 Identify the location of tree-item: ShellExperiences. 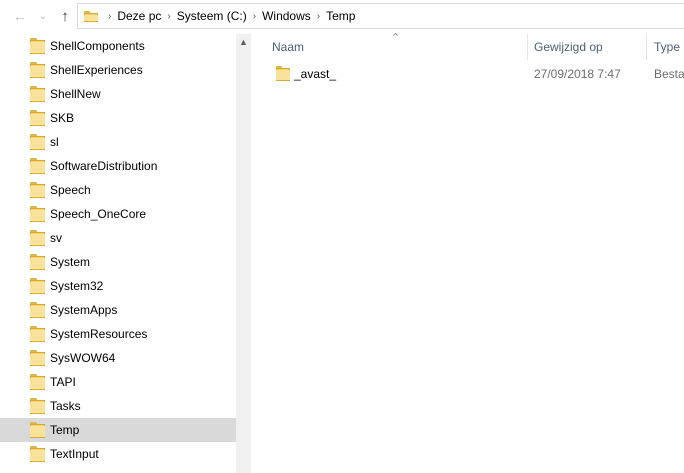
(118, 70).